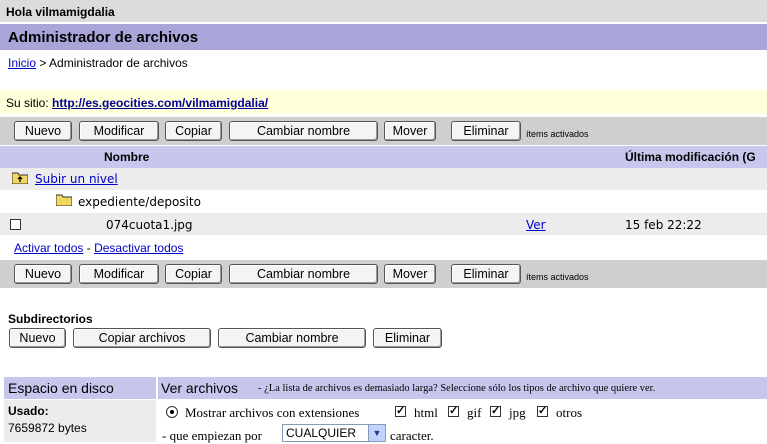 The height and width of the screenshot is (444, 767). What do you see at coordinates (139, 202) in the screenshot?
I see `folder-name: expediente/deposito` at bounding box center [139, 202].